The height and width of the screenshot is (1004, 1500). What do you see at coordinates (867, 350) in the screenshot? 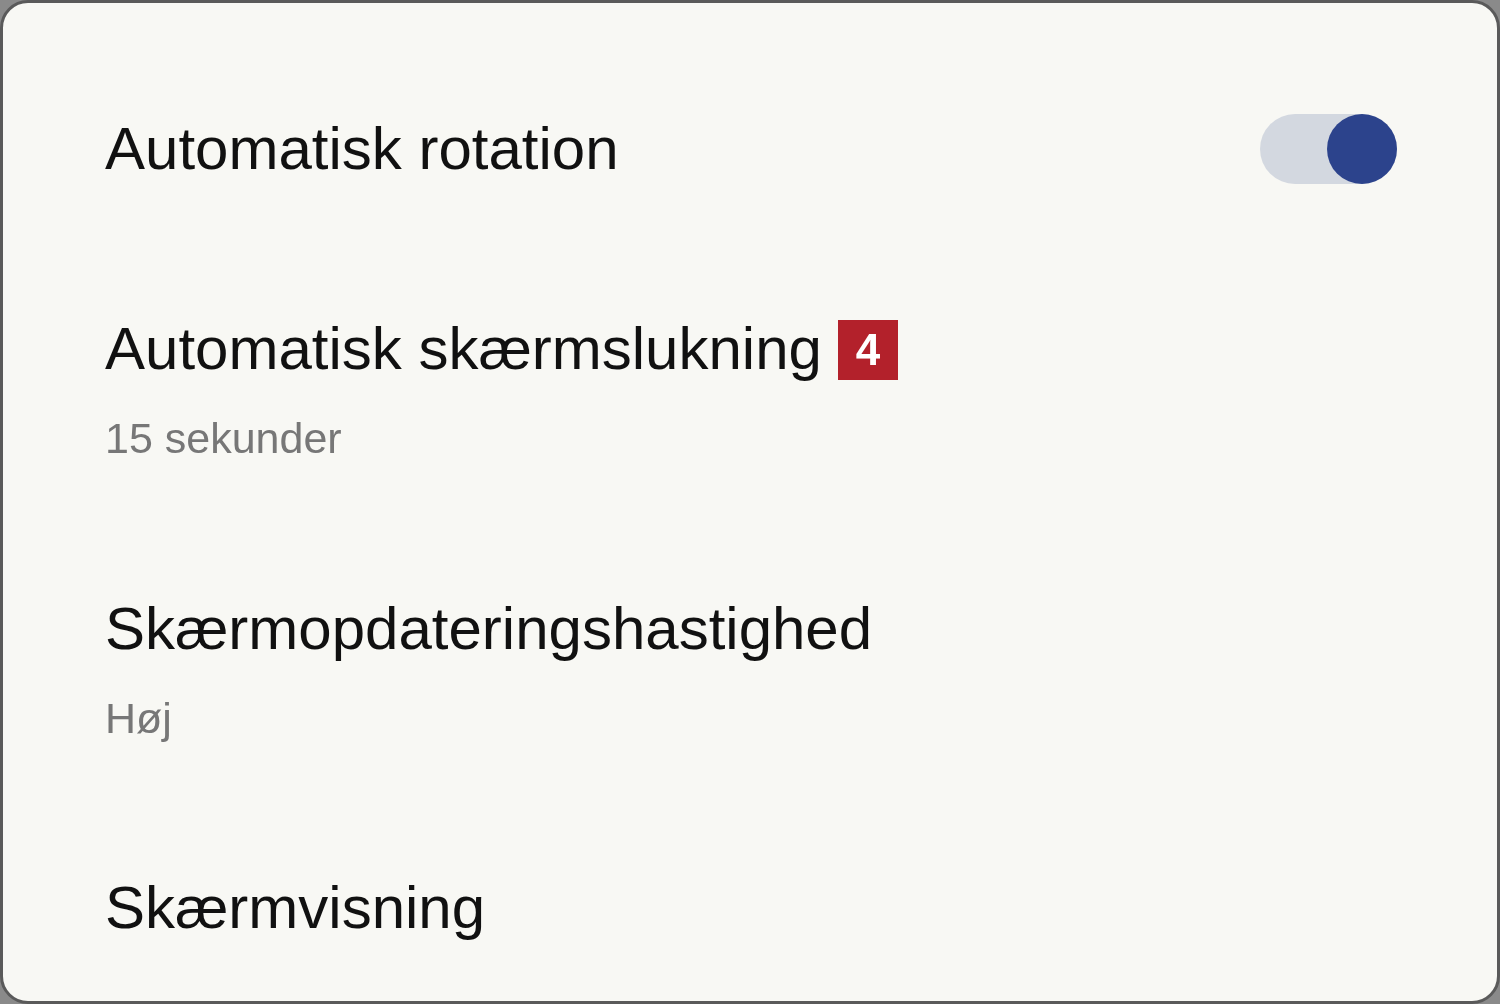
I see `number-badge: 4` at bounding box center [867, 350].